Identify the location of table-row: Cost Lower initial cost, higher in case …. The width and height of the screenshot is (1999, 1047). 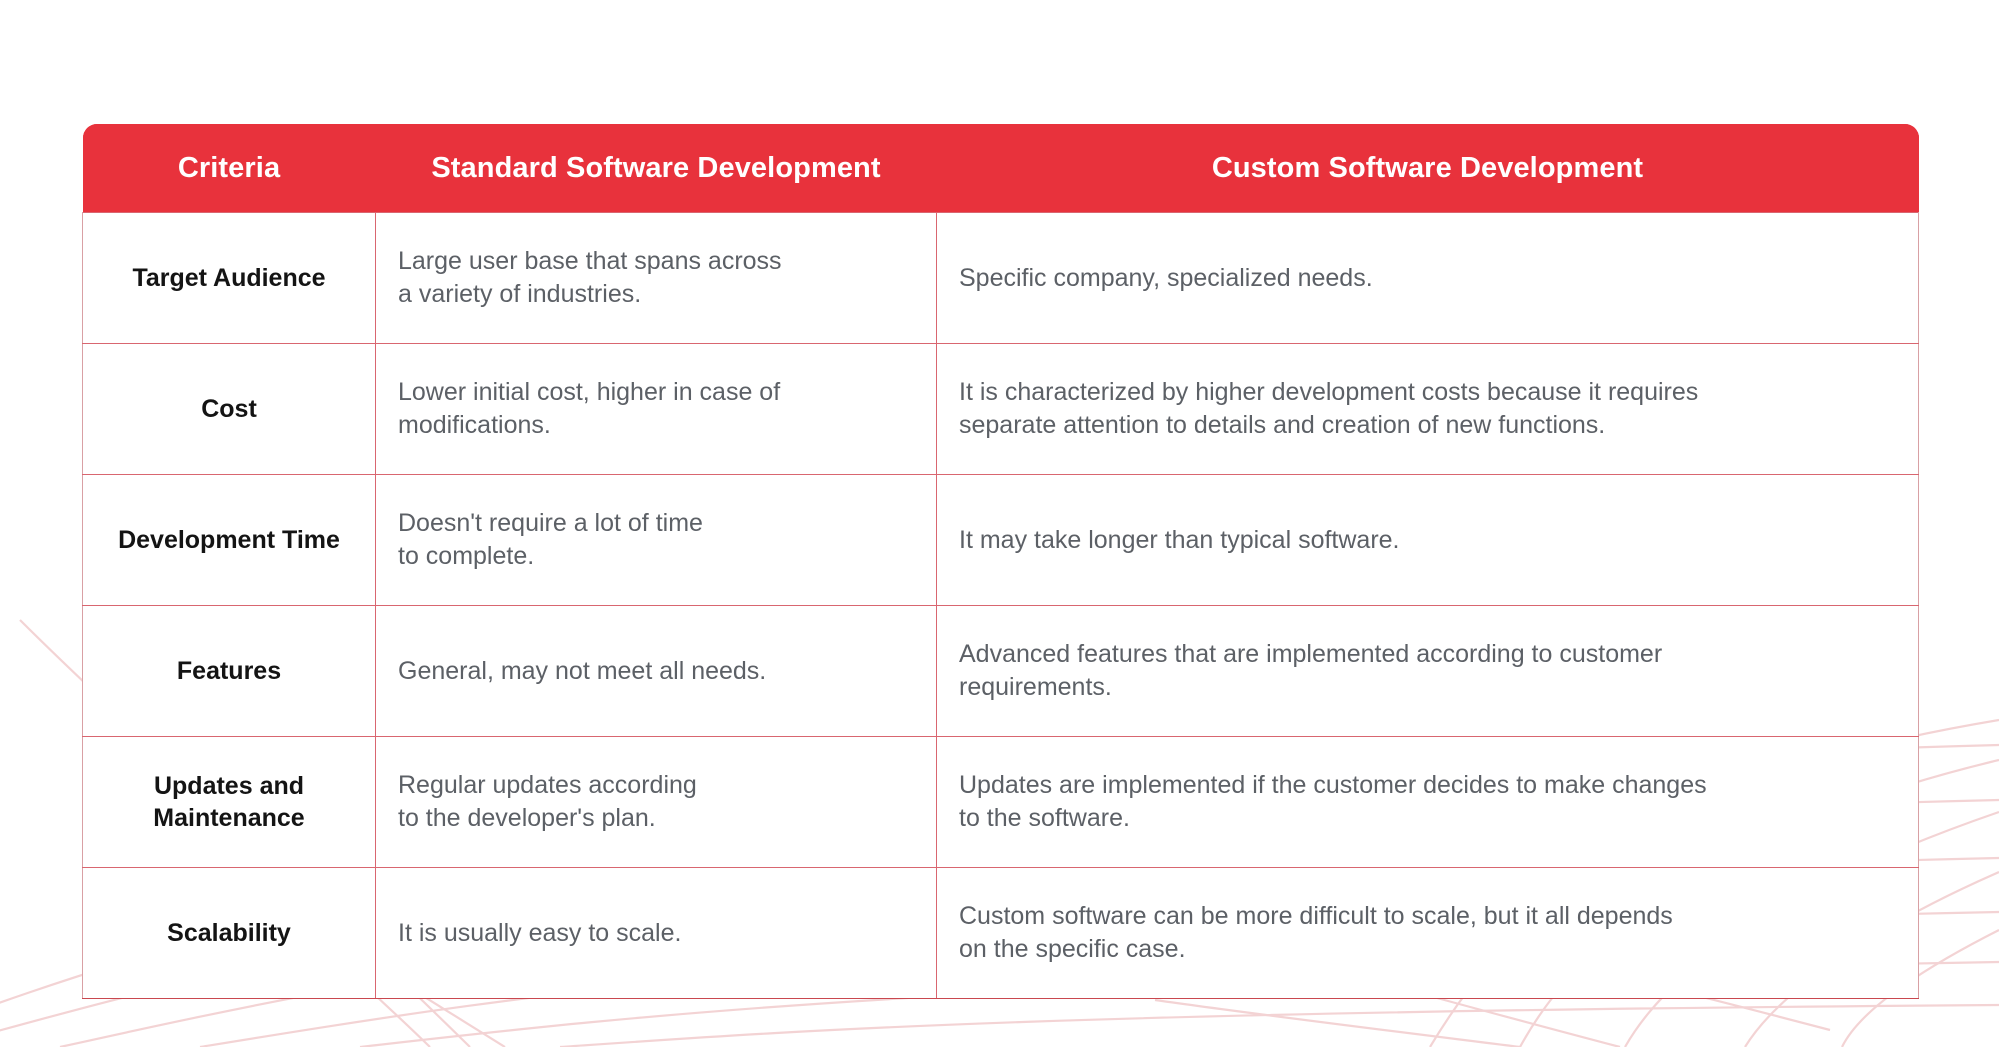
(1000, 409).